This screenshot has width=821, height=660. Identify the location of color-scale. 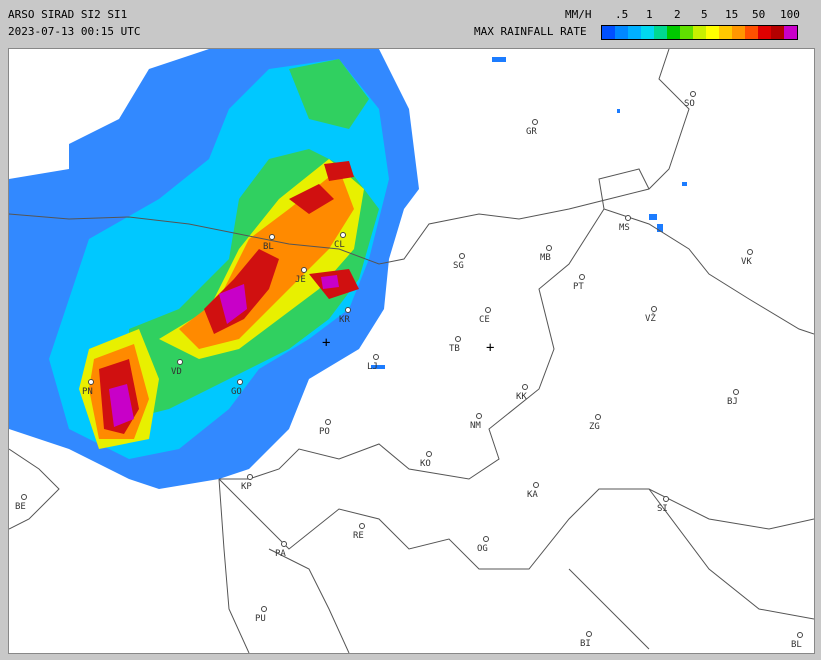
(699, 32).